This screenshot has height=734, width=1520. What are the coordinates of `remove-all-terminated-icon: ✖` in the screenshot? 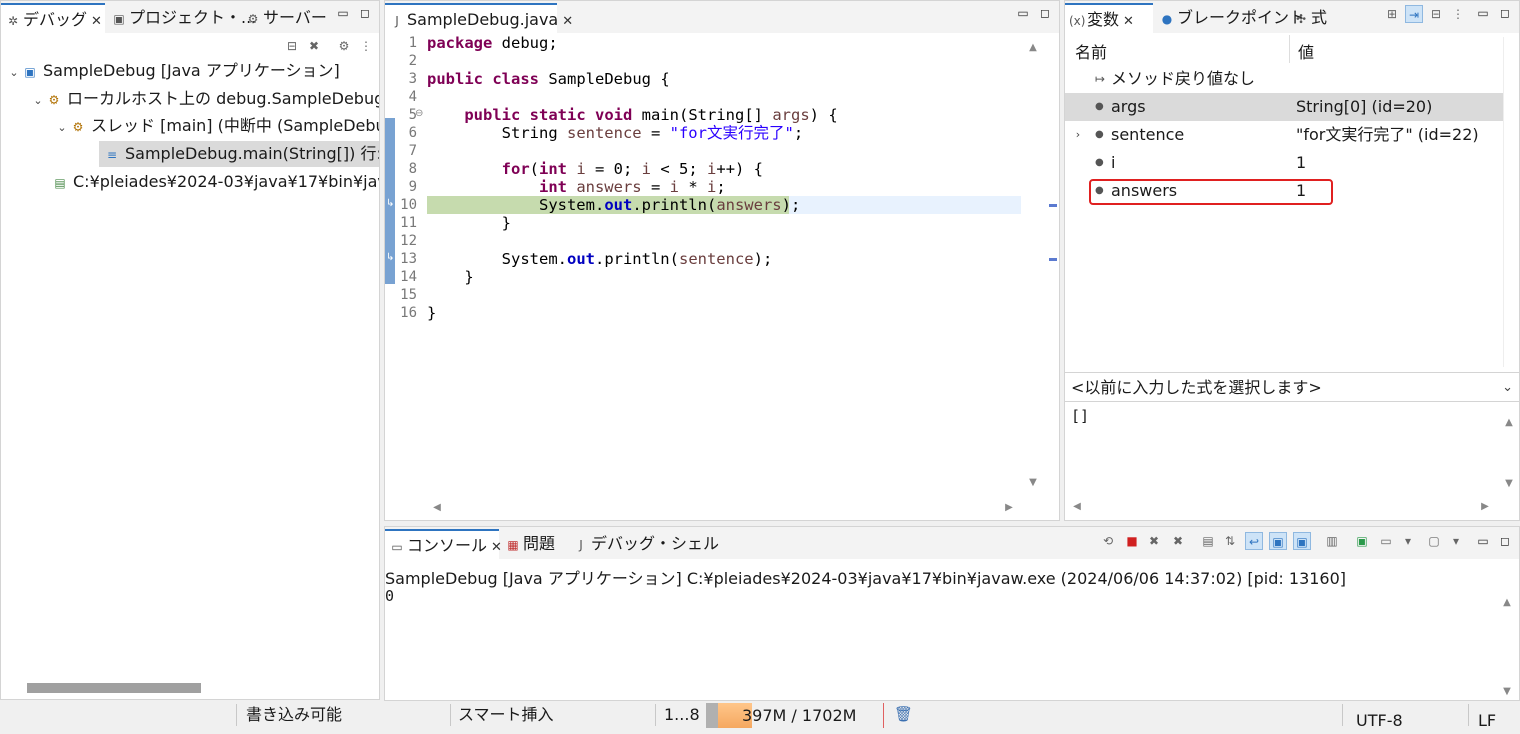 It's located at (1178, 541).